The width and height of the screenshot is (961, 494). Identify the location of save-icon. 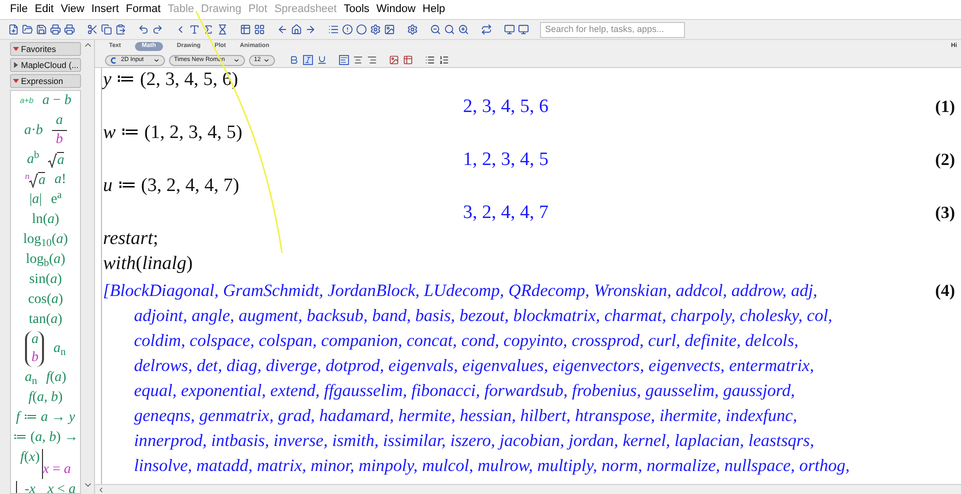
(41, 29).